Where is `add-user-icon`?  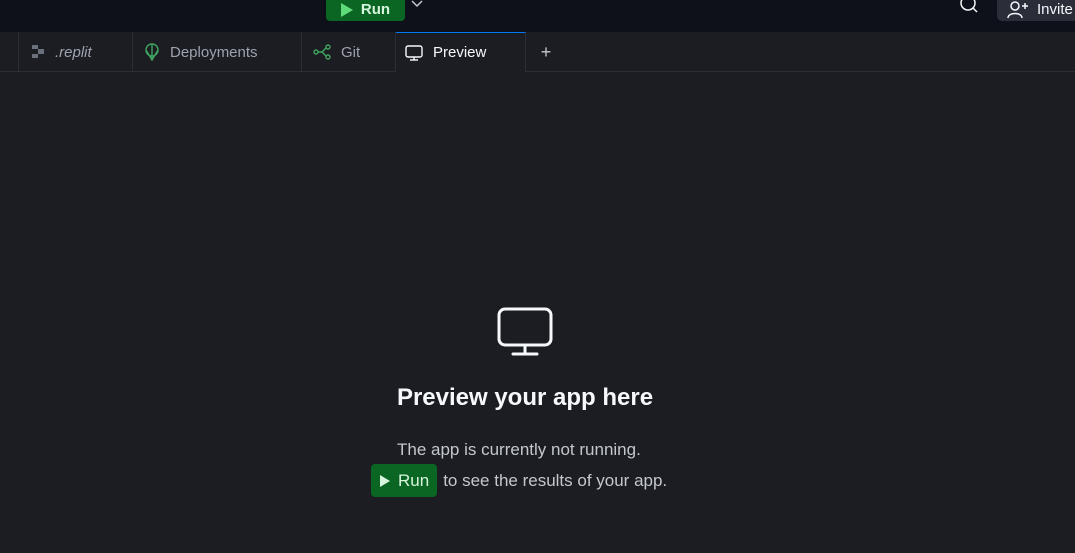 add-user-icon is located at coordinates (1017, 9).